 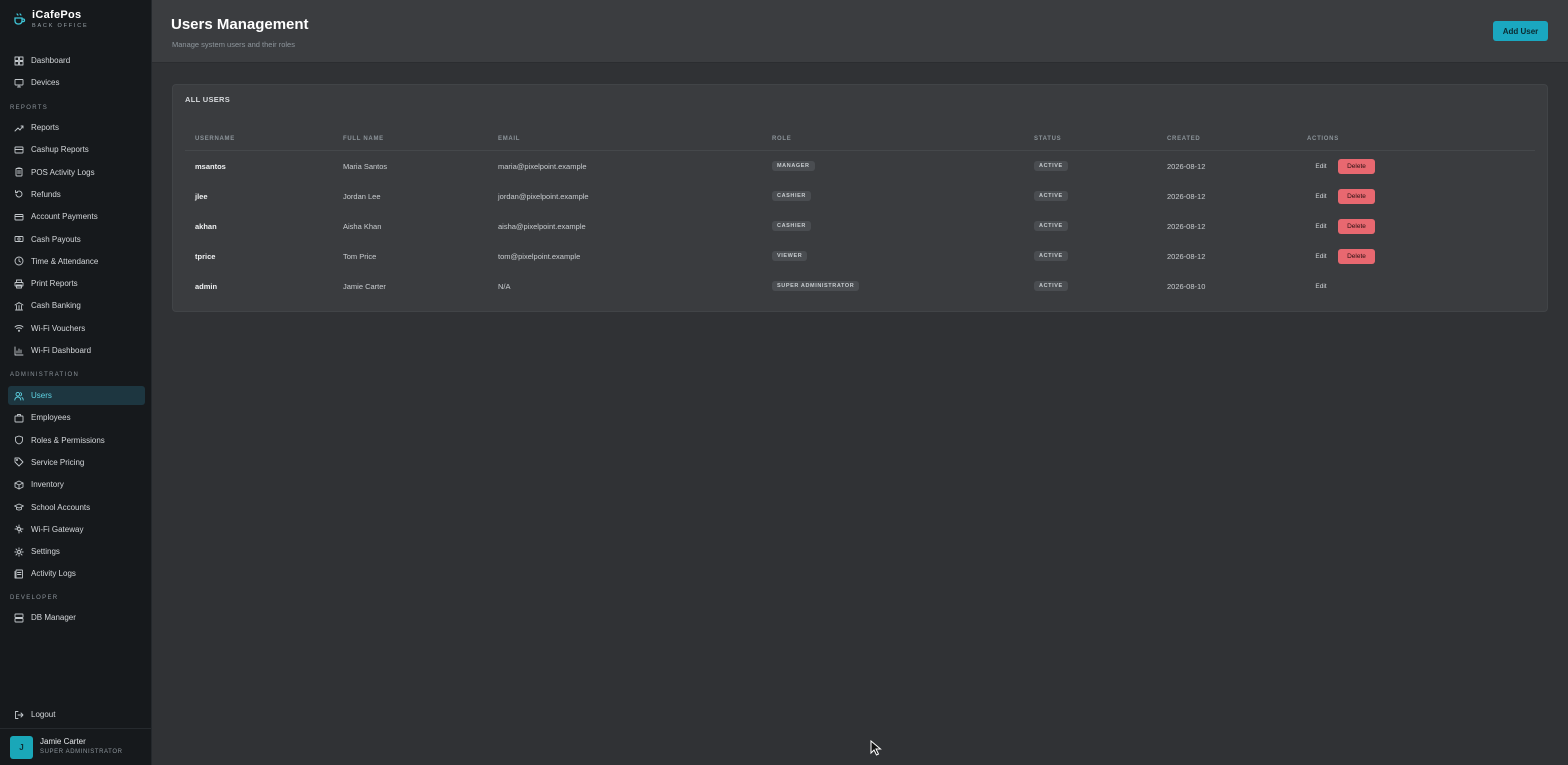 What do you see at coordinates (876, 748) in the screenshot?
I see `mouse-cursor-icon` at bounding box center [876, 748].